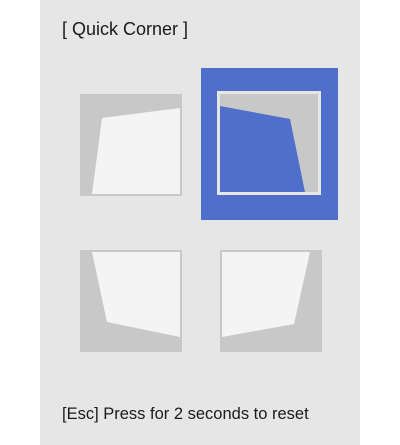 The width and height of the screenshot is (400, 445). I want to click on corner-option-top-right, so click(269, 143).